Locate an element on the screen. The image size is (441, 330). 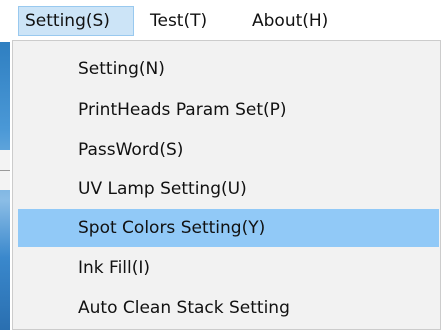
menu-item-auto-clean-stack-setting: Auto Clean Stack Setting is located at coordinates (226, 308).